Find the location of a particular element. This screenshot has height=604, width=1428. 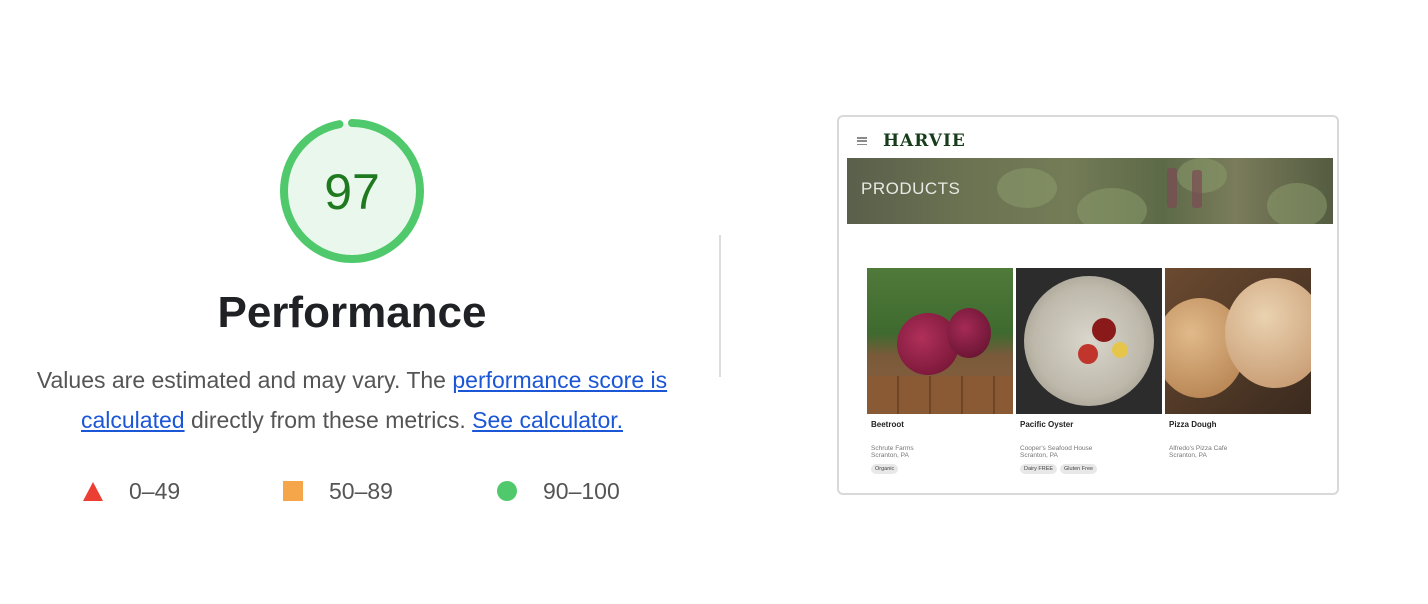

product-tag: Gluten Free is located at coordinates (1079, 469).